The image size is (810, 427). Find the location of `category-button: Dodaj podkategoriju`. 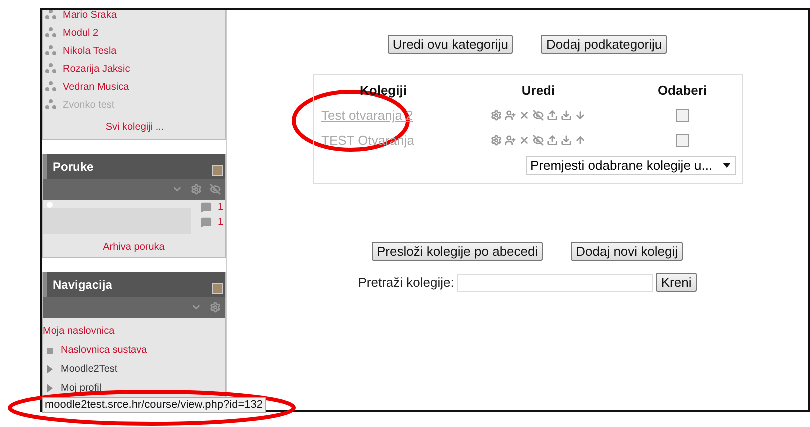

category-button: Dodaj podkategoriju is located at coordinates (604, 44).